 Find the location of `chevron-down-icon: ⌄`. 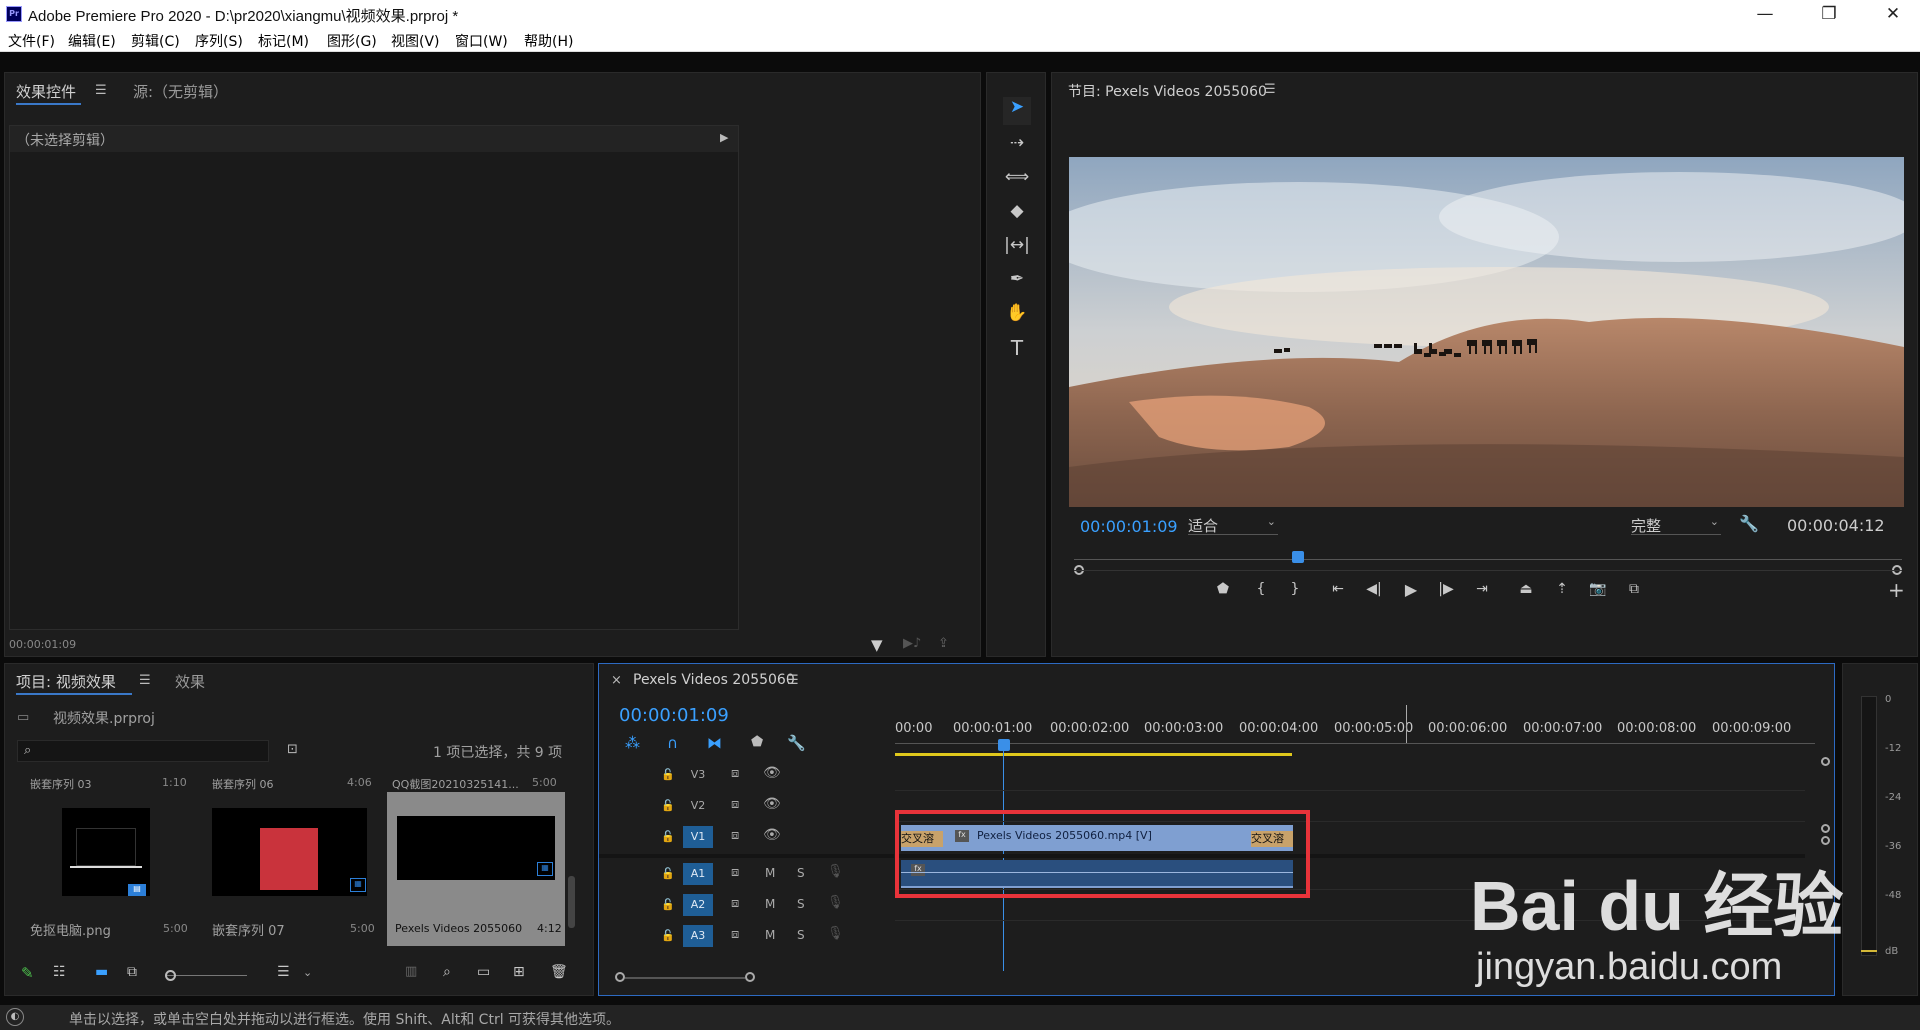

chevron-down-icon: ⌄ is located at coordinates (307, 972).